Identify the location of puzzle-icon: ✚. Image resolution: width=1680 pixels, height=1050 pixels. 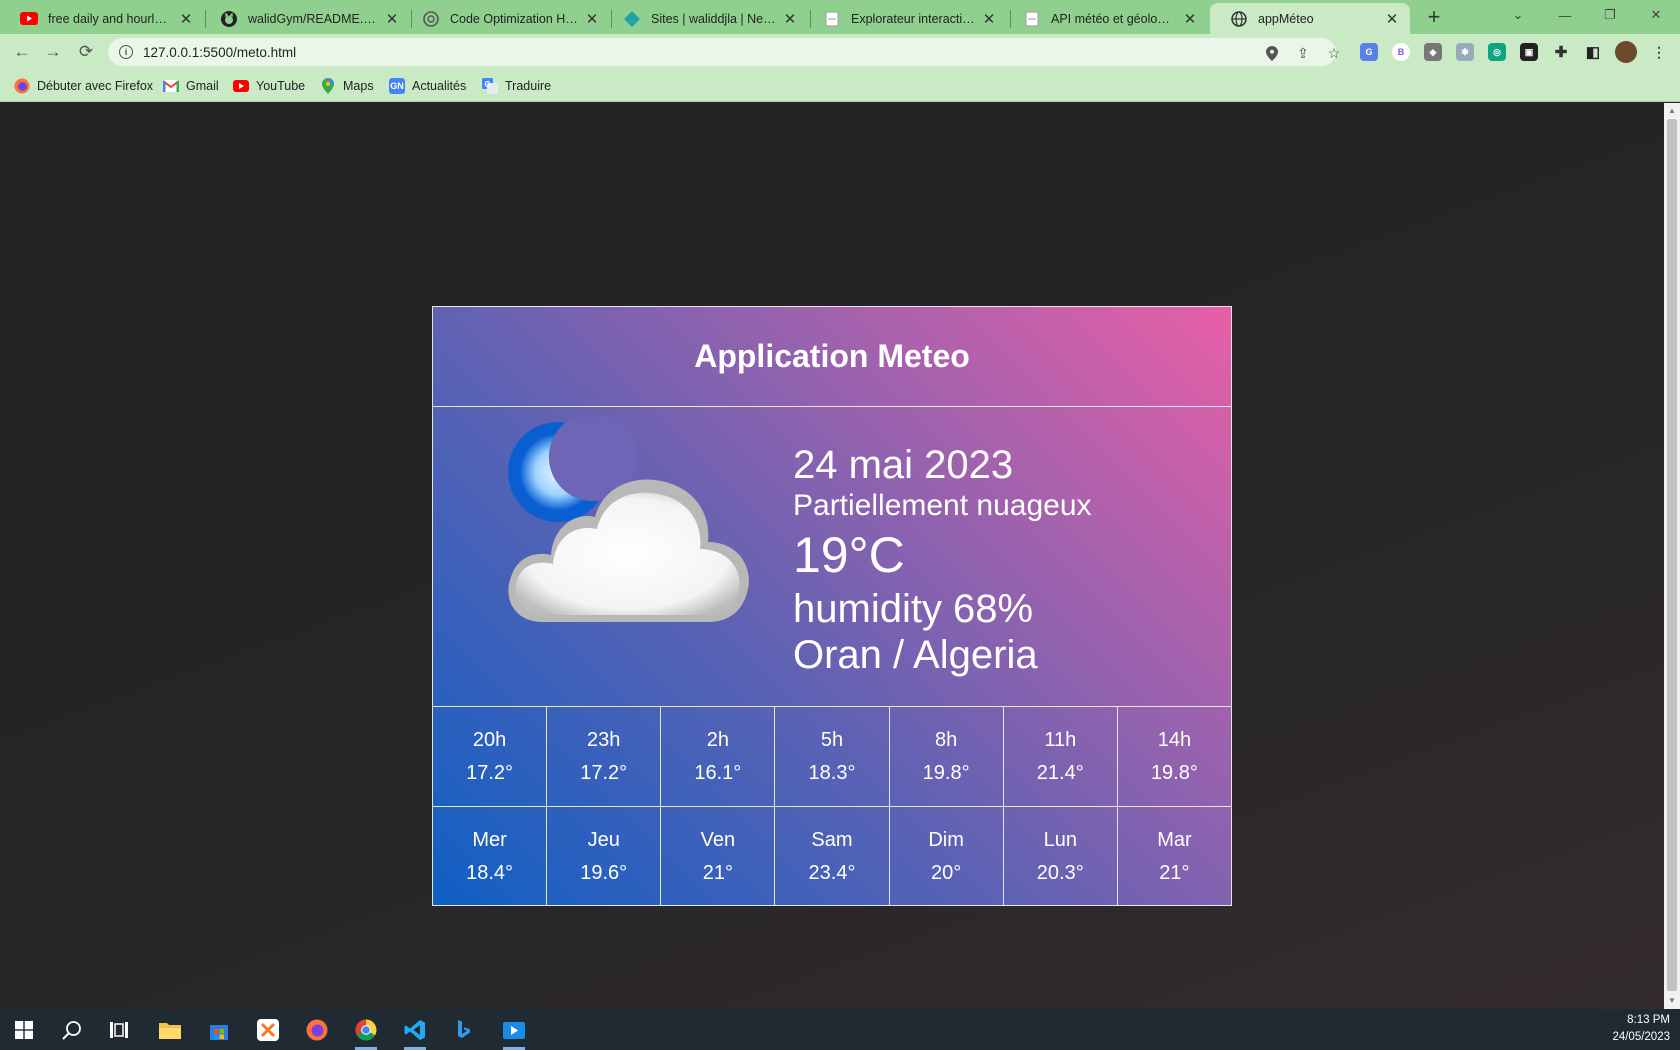
(1561, 52).